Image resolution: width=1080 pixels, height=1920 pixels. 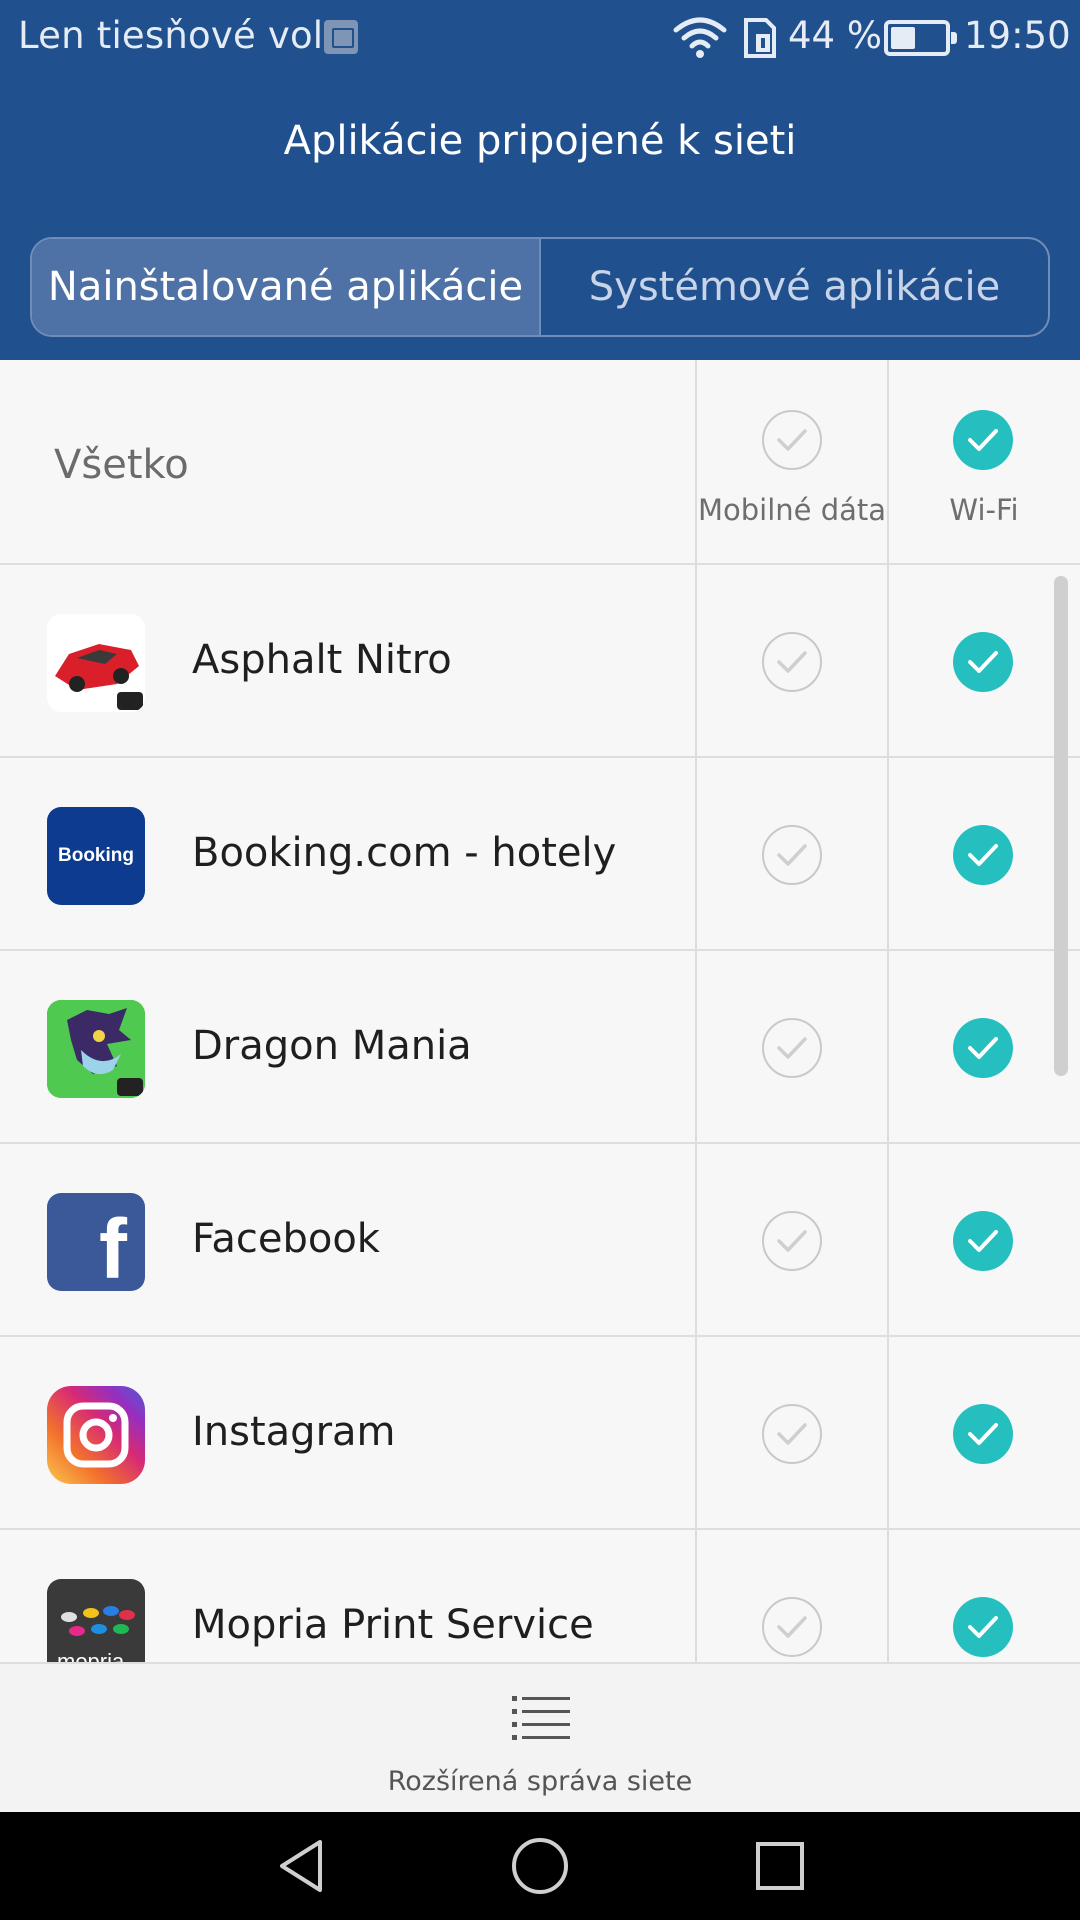 I want to click on facebook-logo-text: f, so click(x=113, y=1246).